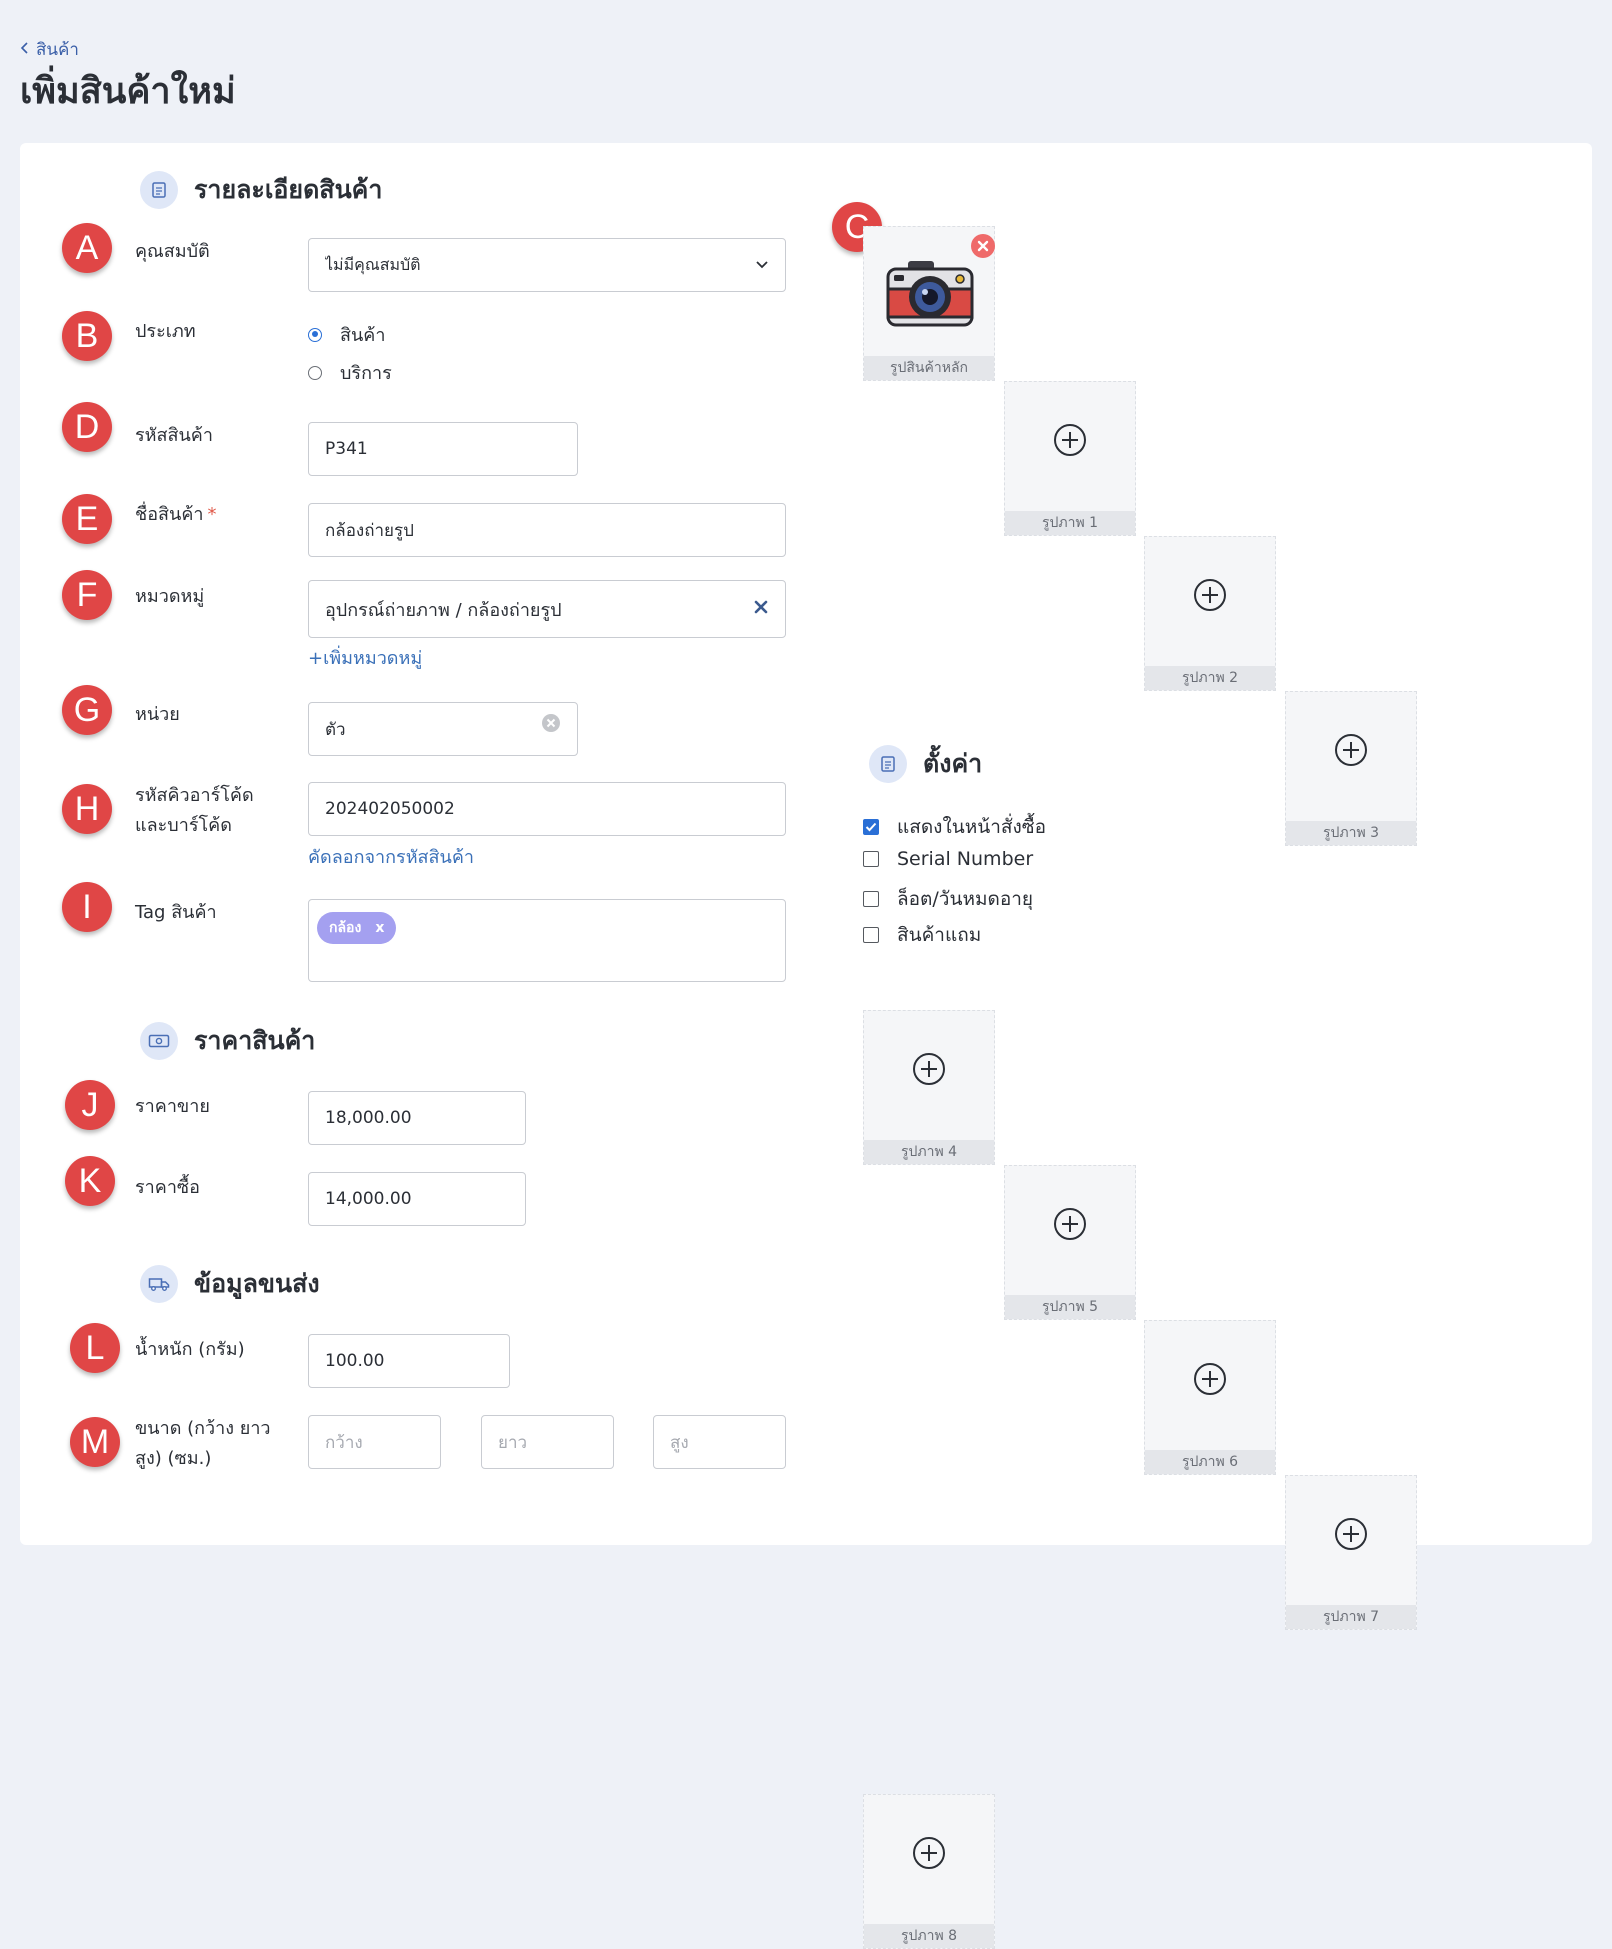 This screenshot has width=1612, height=1949. I want to click on marker-h: H, so click(87, 809).